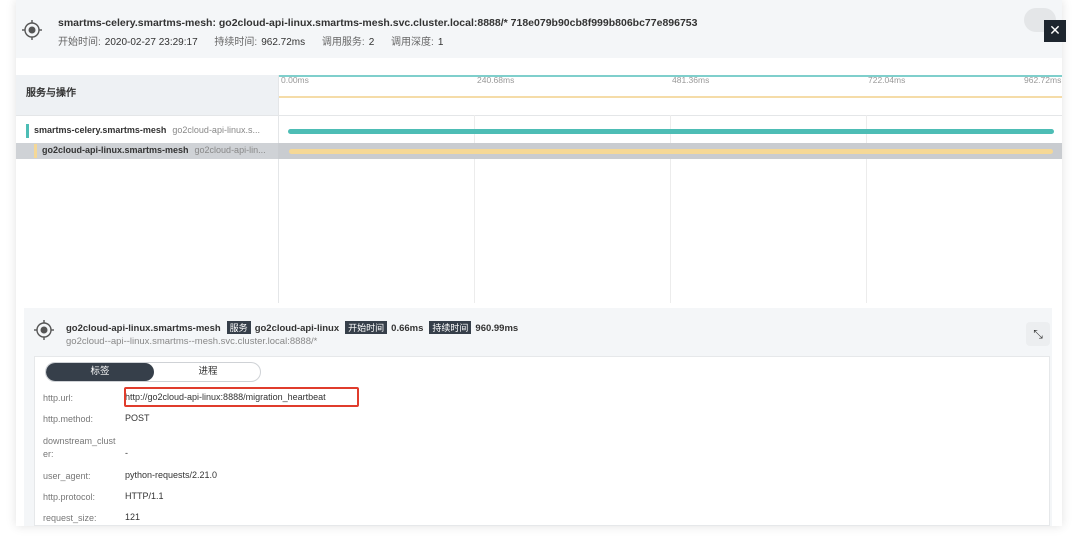  I want to click on collapse-button: ⤡, so click(1038, 334).